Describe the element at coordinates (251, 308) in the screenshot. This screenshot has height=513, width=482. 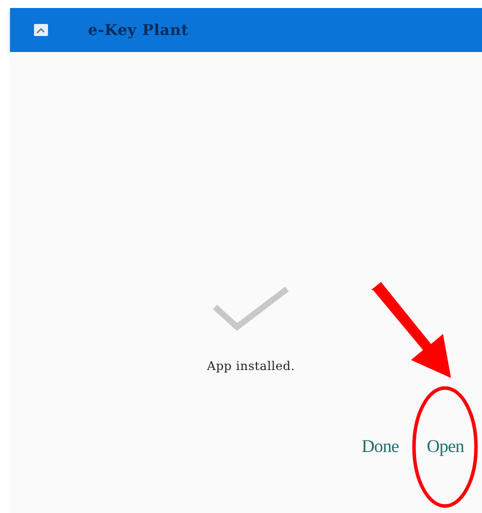
I see `checkmark-icon` at that location.